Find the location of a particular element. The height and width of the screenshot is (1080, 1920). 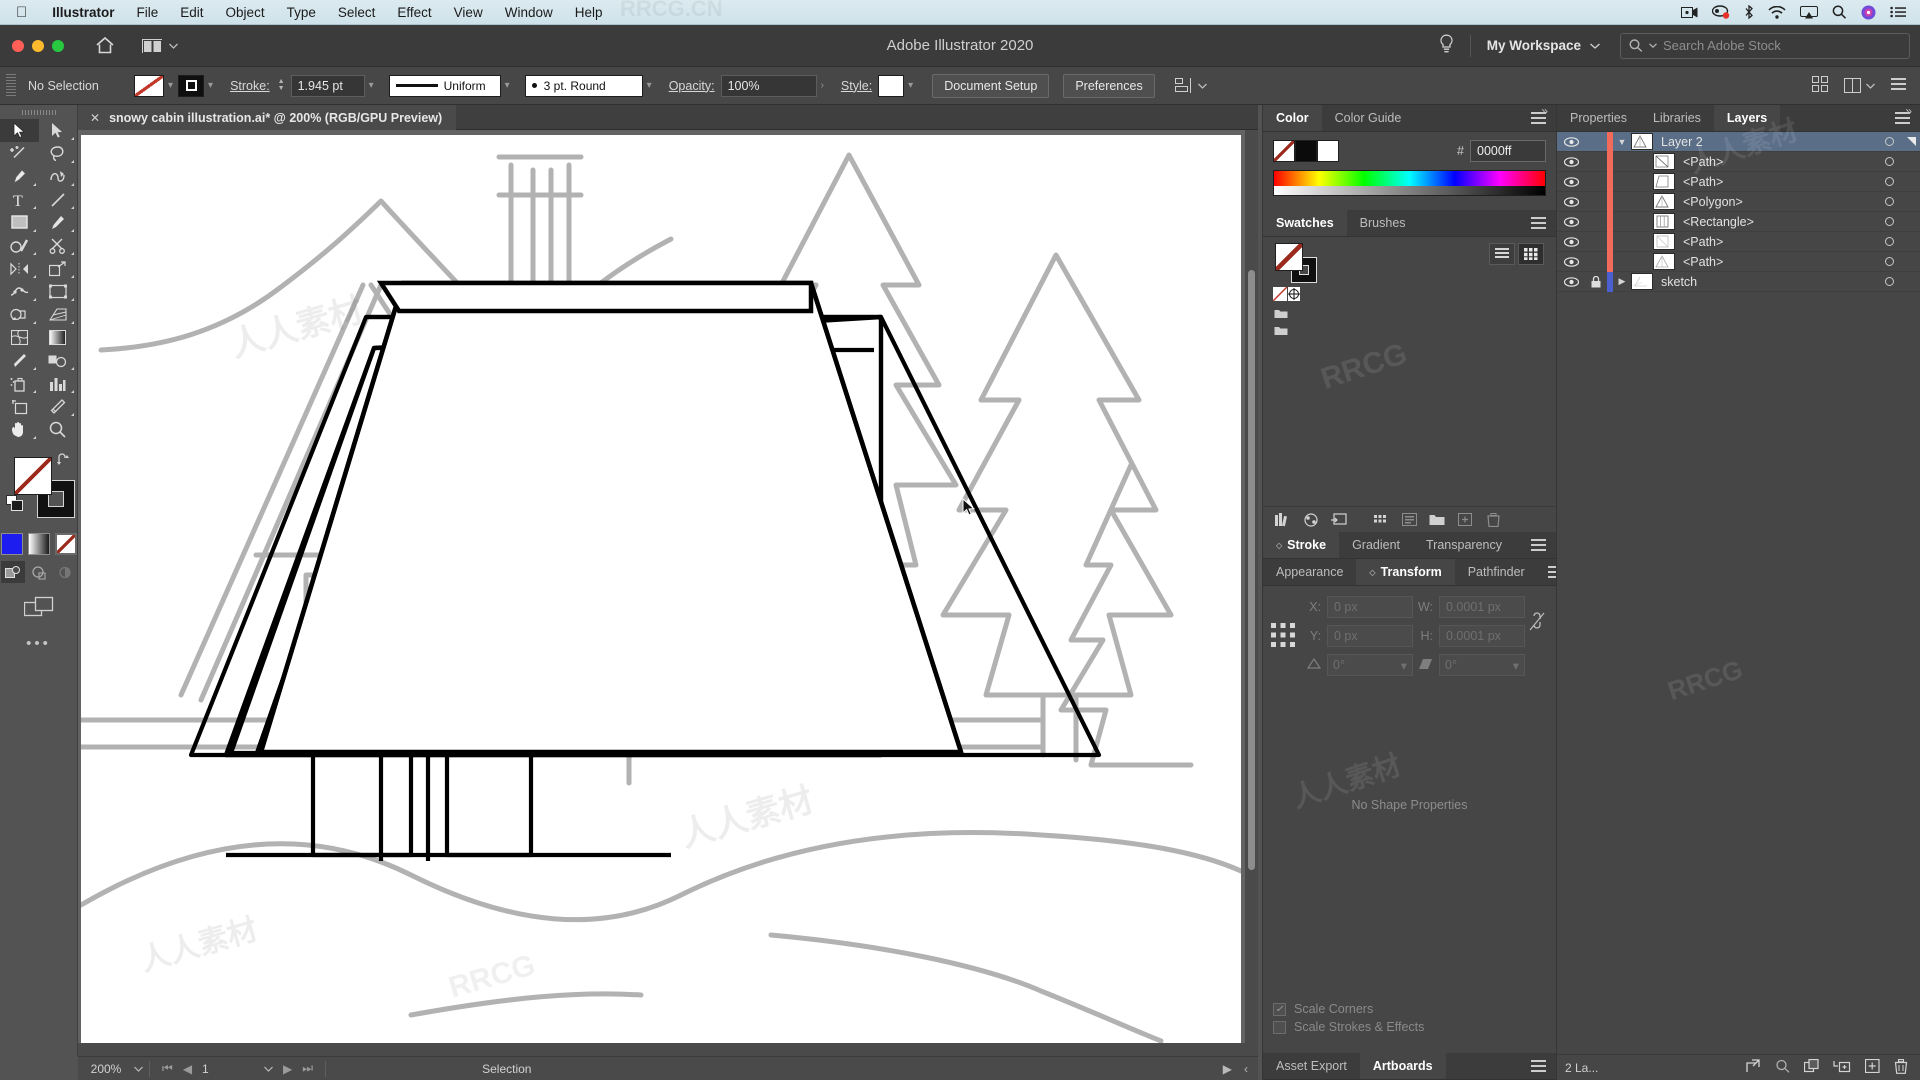

add-to-library-icon is located at coordinates (1339, 519).